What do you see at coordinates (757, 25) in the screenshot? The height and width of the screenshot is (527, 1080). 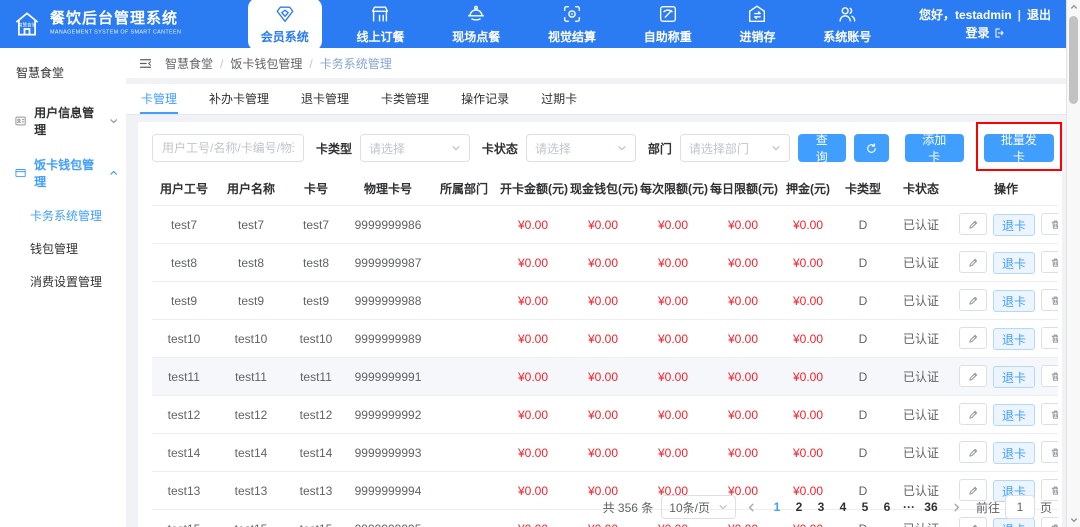 I see `nav-item-inventory: 进销存` at bounding box center [757, 25].